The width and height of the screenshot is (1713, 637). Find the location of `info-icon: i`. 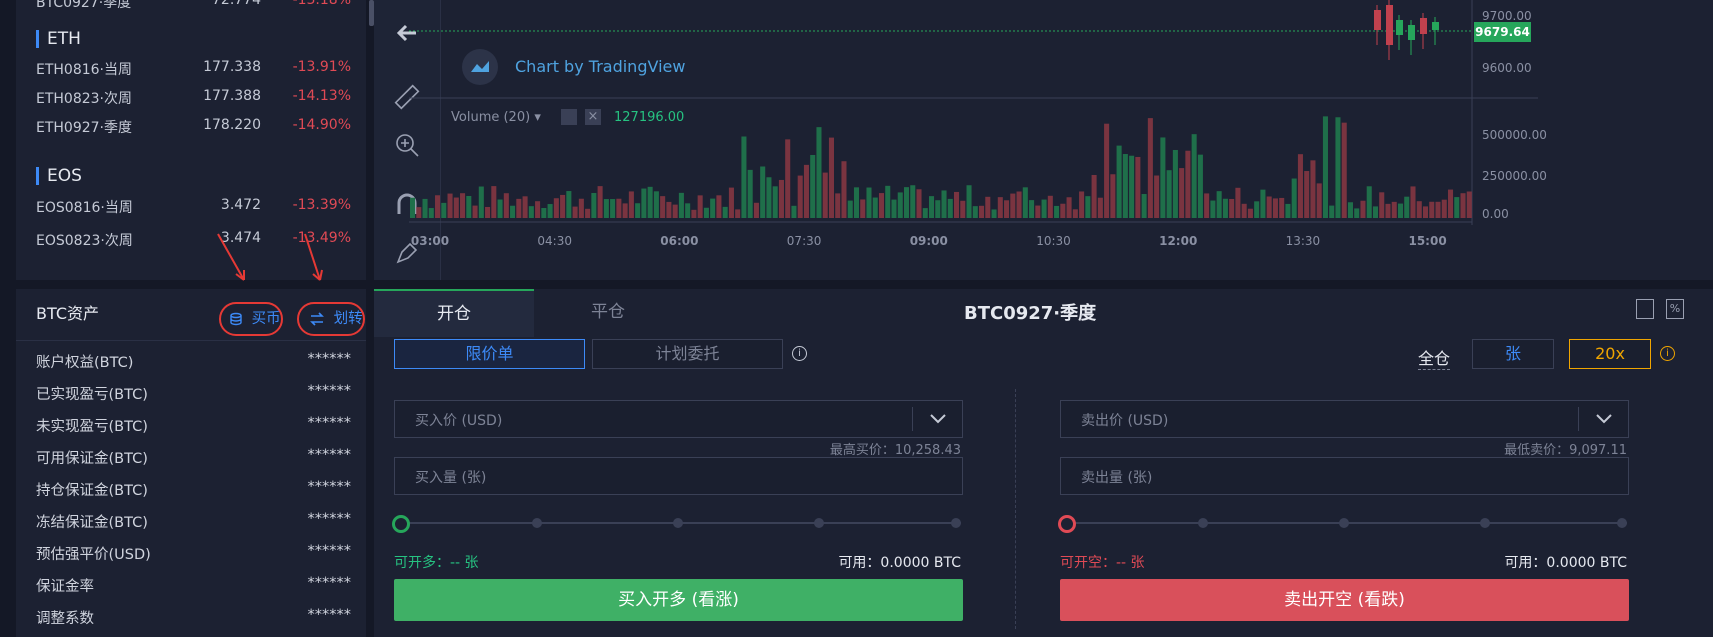

info-icon: i is located at coordinates (799, 353).